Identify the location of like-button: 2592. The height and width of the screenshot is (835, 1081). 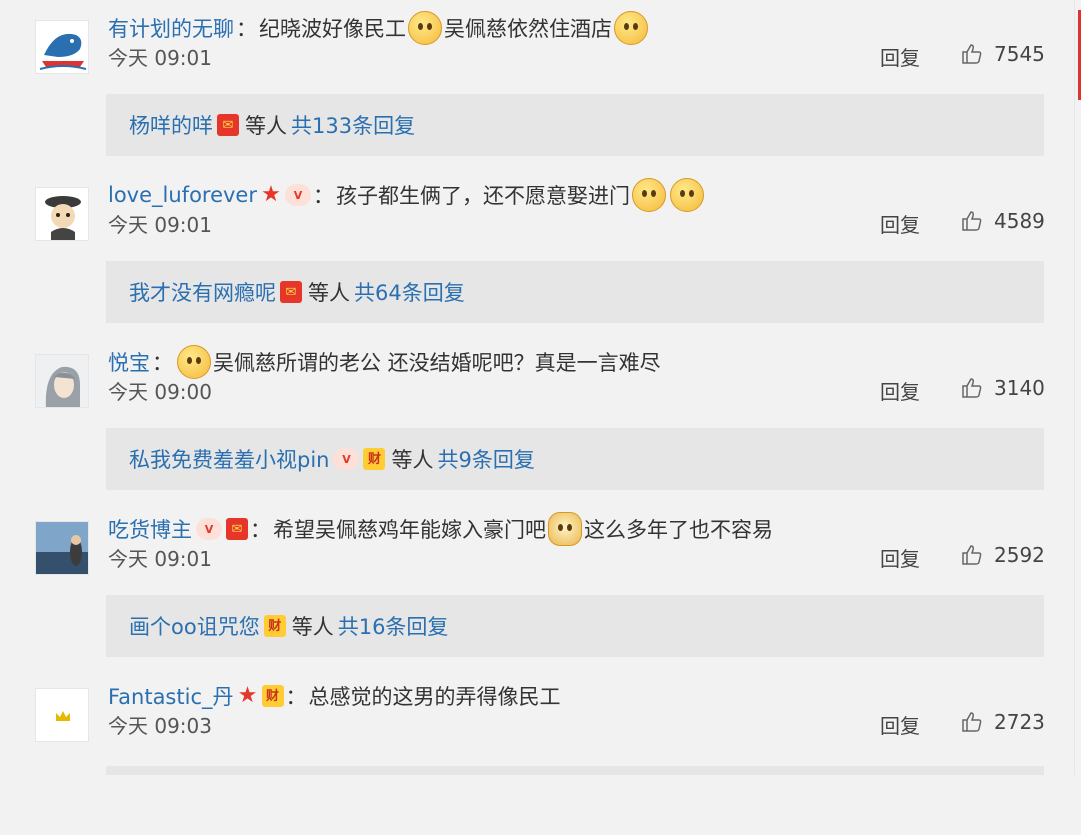
(1002, 555).